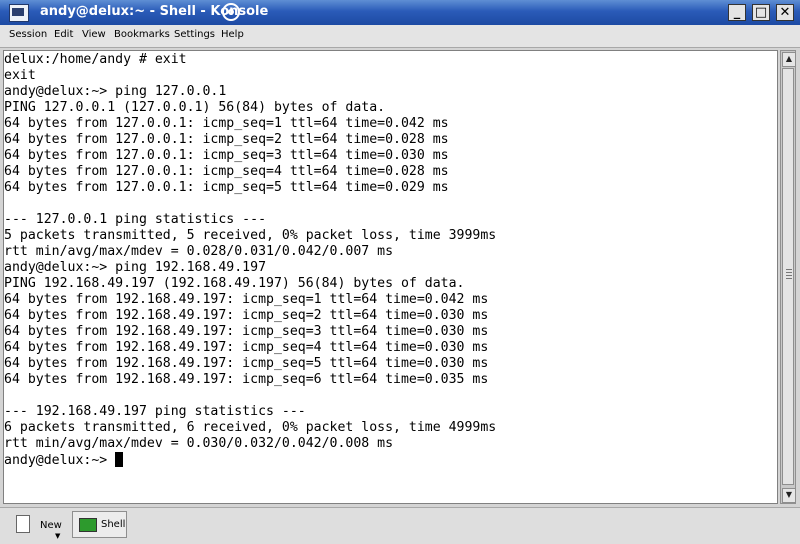 The height and width of the screenshot is (544, 800). Describe the element at coordinates (135, 267) in the screenshot. I see `terminal-line: andy@delux:~> ping 192.168.49.197` at that location.